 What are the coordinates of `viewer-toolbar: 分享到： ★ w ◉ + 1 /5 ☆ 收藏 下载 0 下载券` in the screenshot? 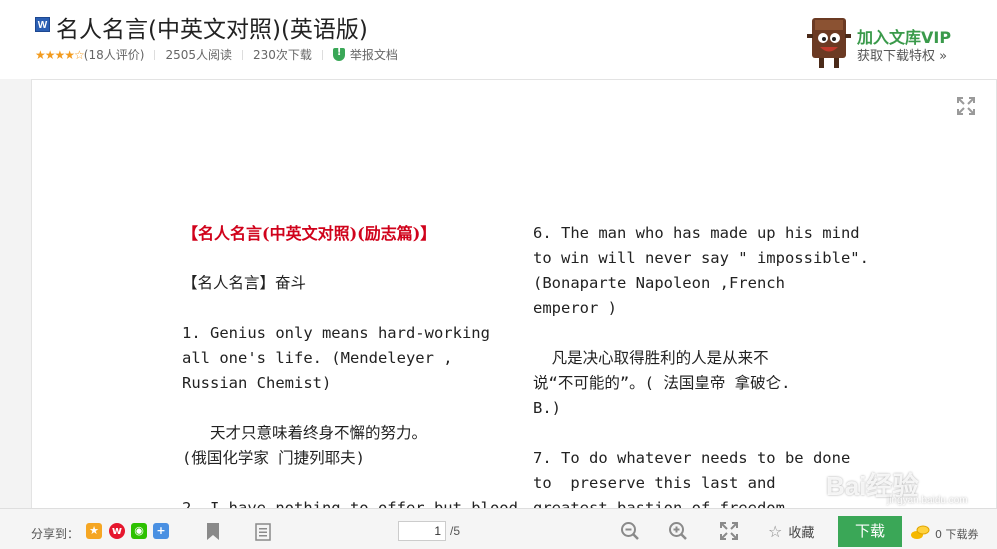 It's located at (498, 528).